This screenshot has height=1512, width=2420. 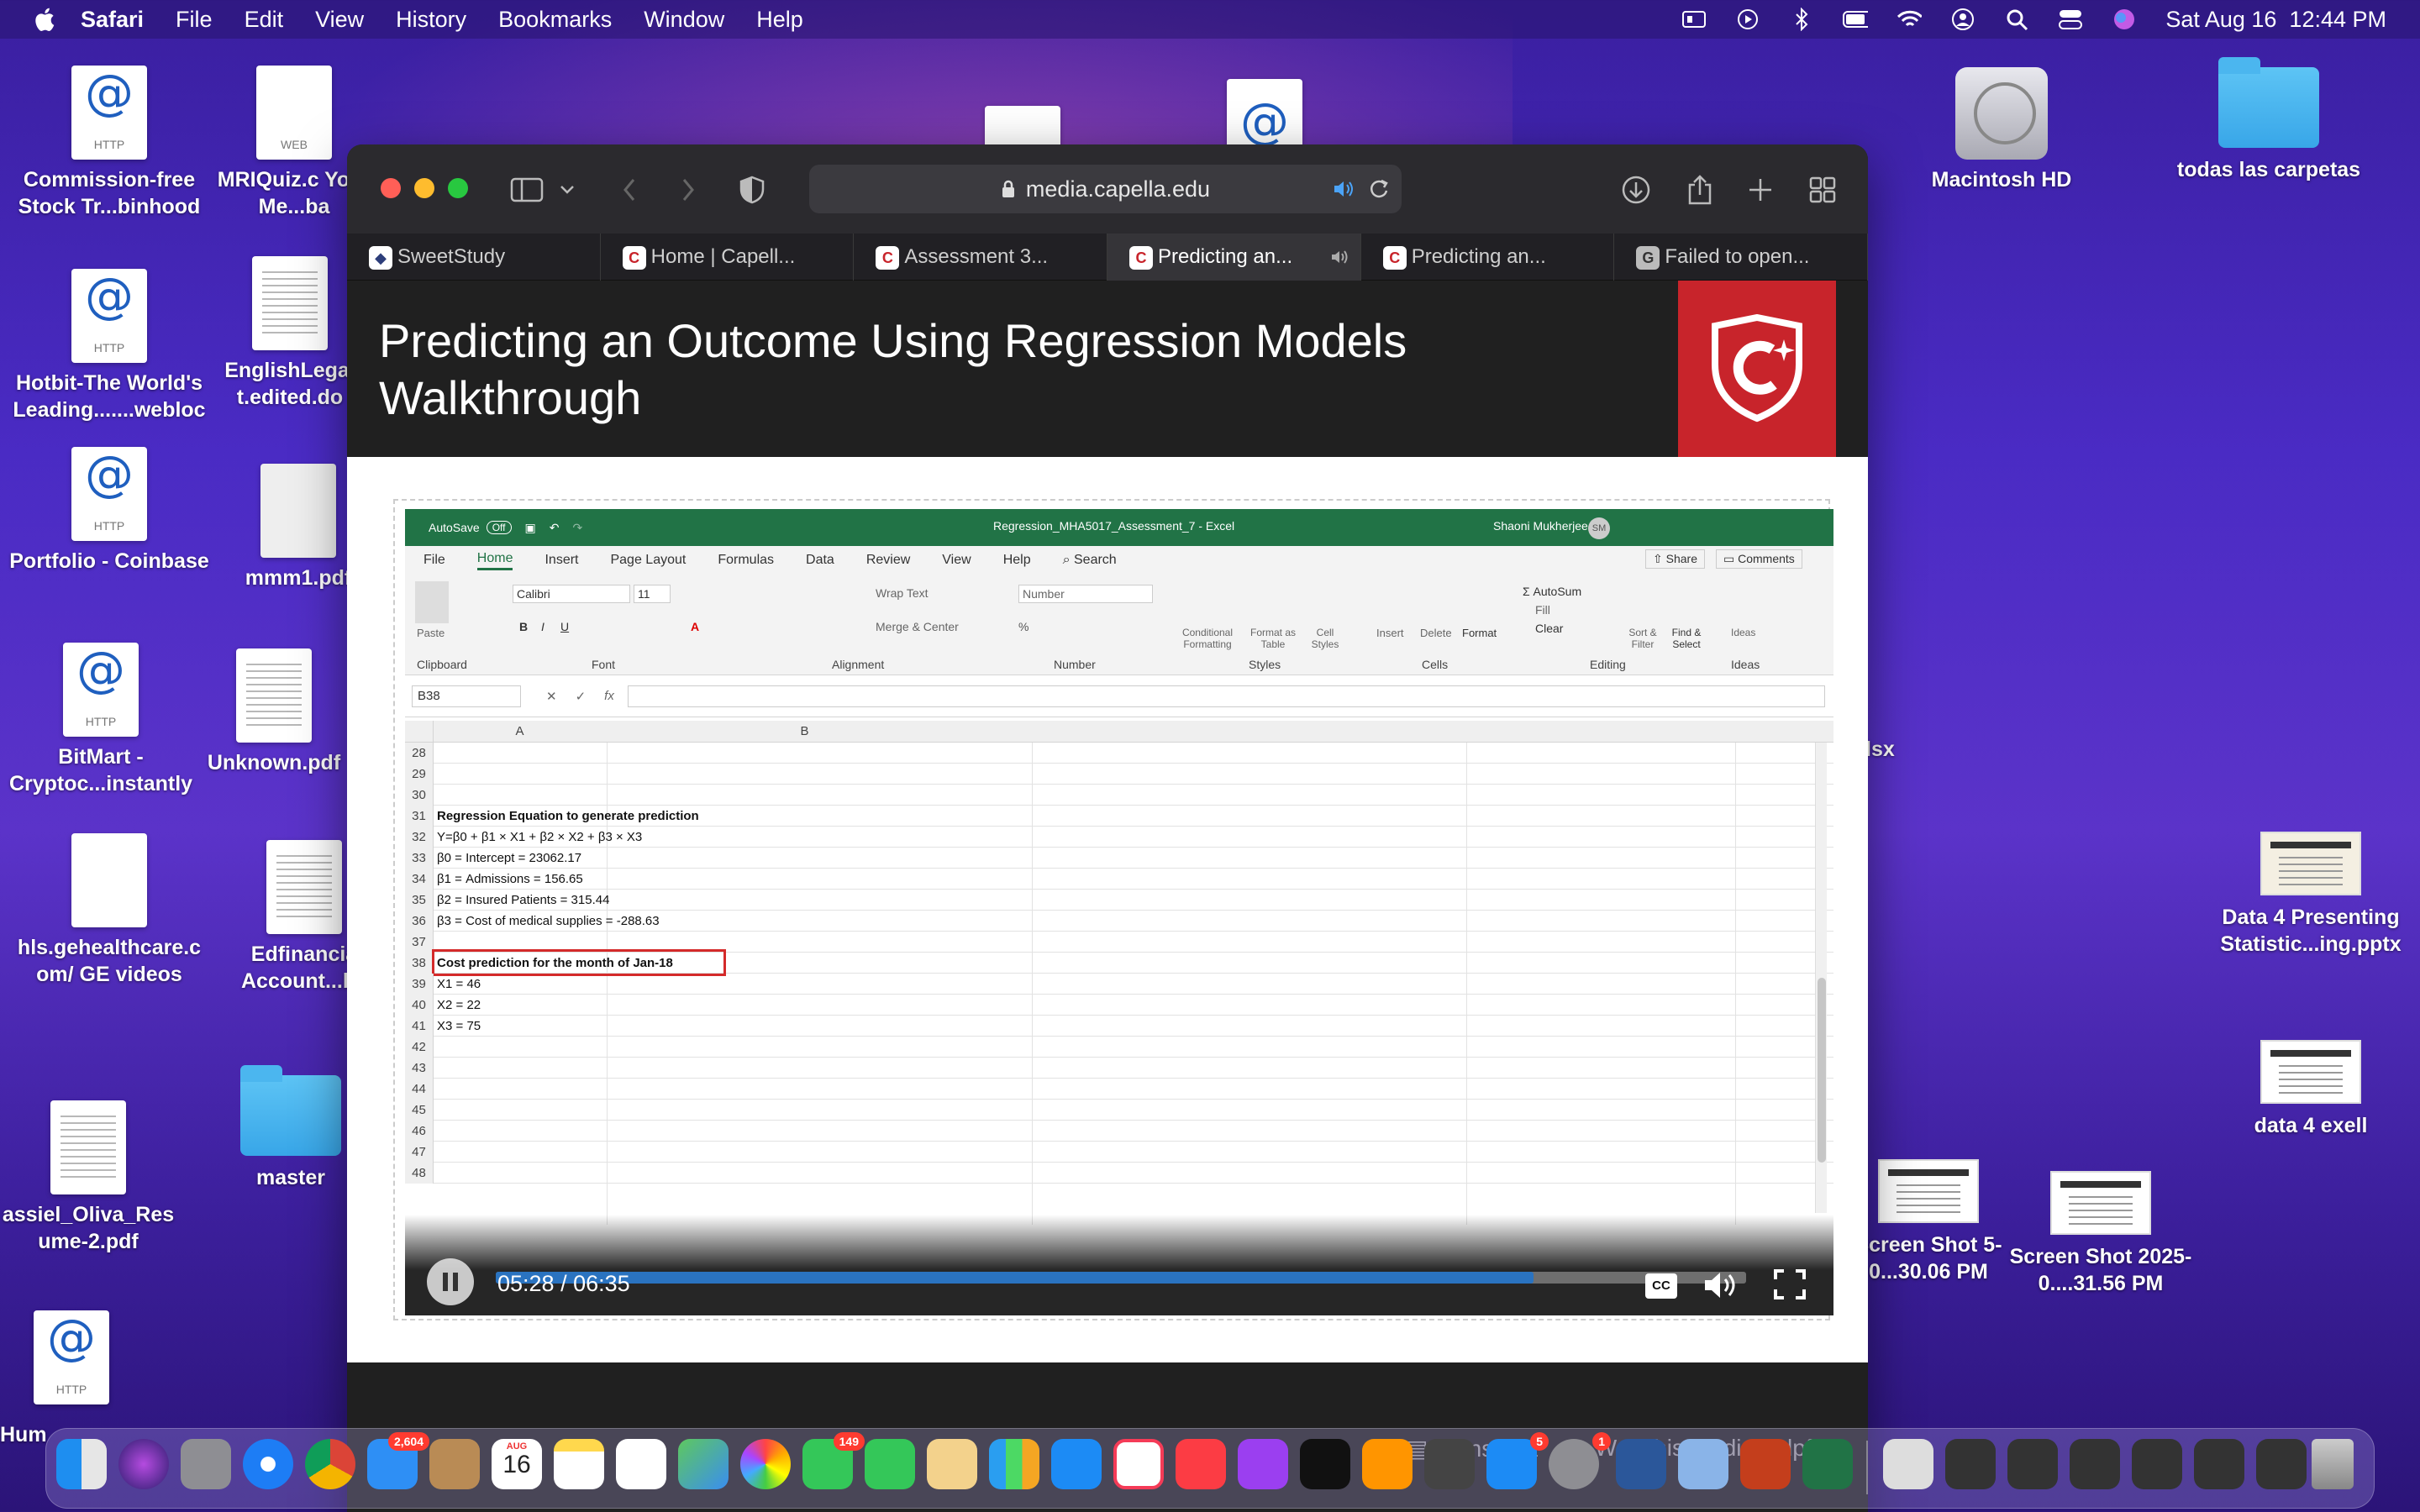 What do you see at coordinates (1119, 984) in the screenshot?
I see `table-row: 39 X1 = 46` at bounding box center [1119, 984].